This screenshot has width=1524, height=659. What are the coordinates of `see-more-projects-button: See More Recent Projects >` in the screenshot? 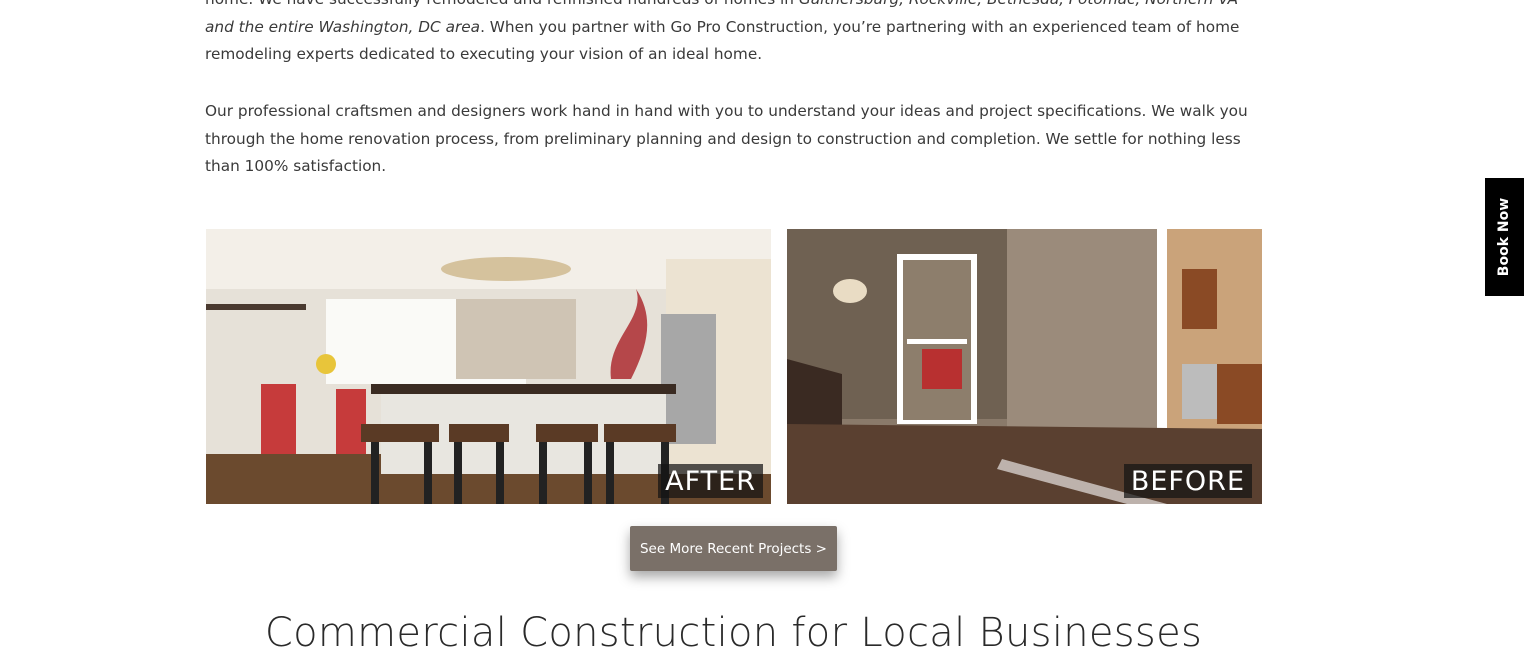 It's located at (733, 548).